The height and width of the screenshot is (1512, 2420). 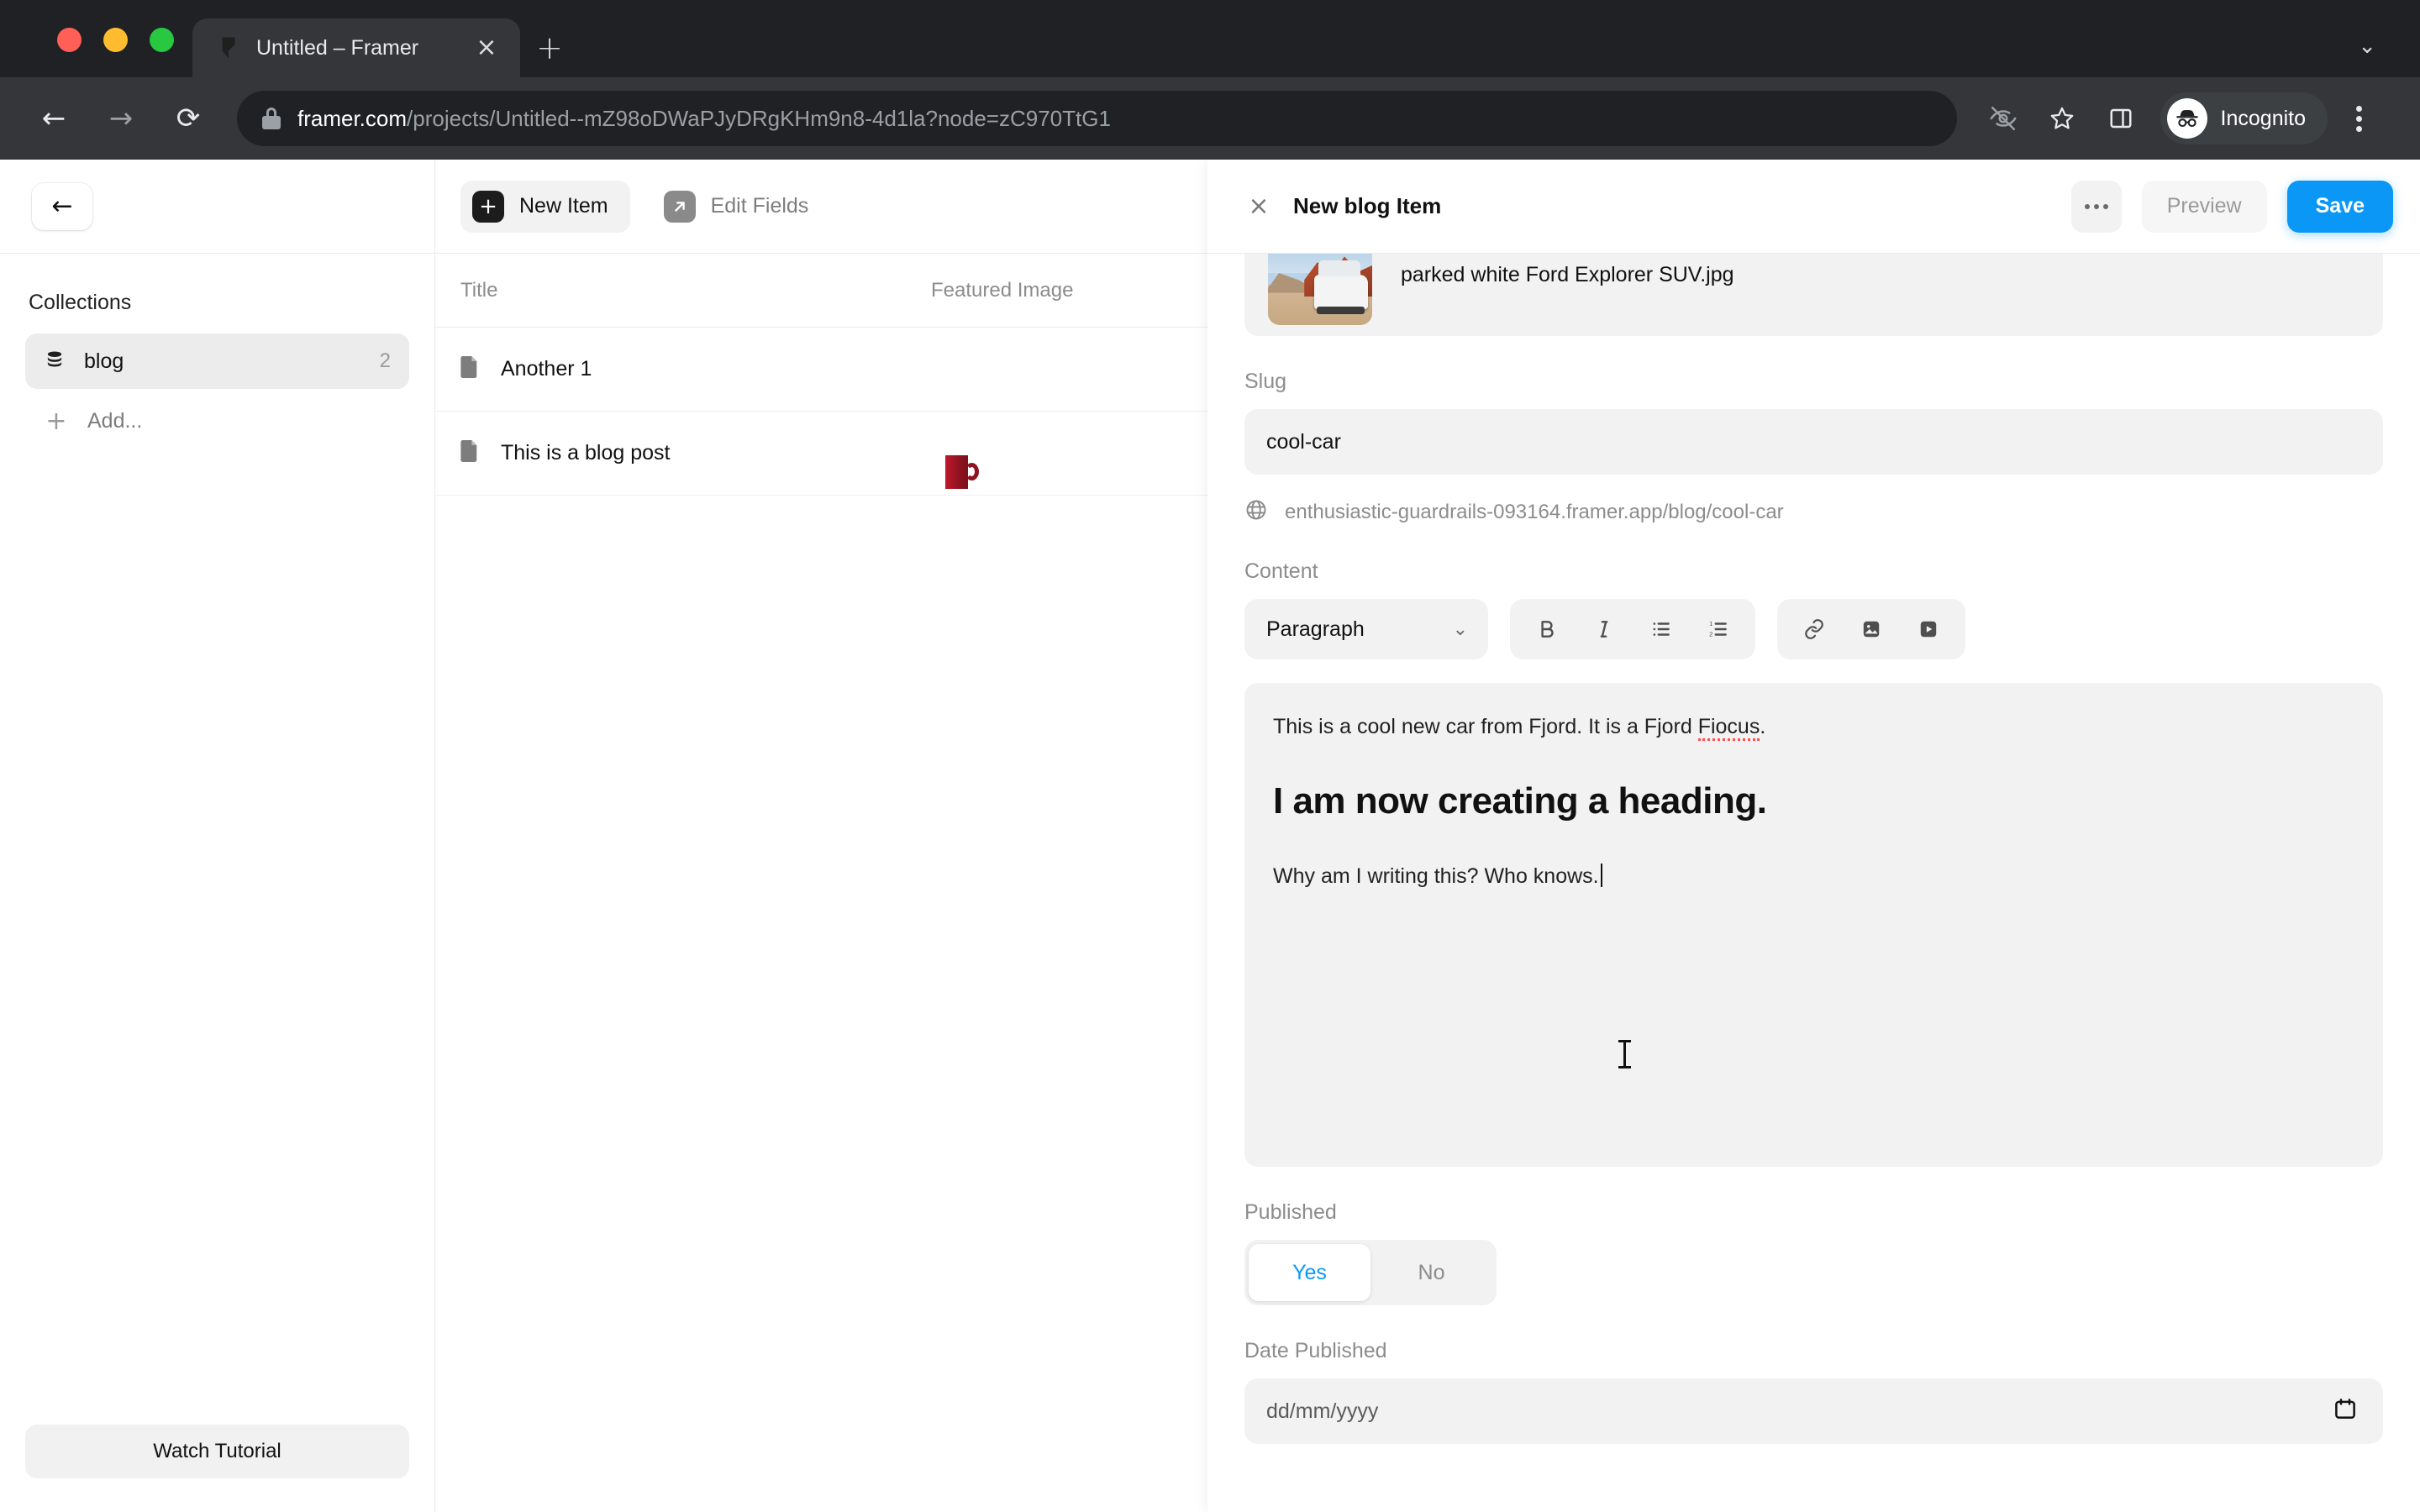 What do you see at coordinates (679, 206) in the screenshot?
I see `arrow-up-right-icon` at bounding box center [679, 206].